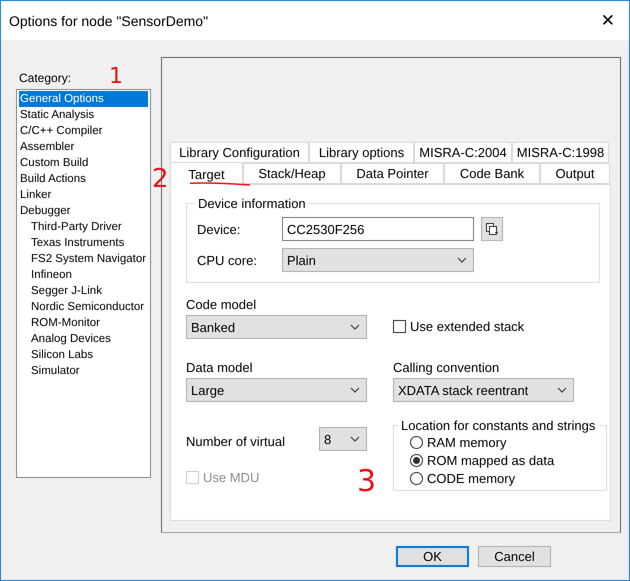 This screenshot has width=630, height=581. What do you see at coordinates (514, 556) in the screenshot?
I see `dialog-button: Cancel` at bounding box center [514, 556].